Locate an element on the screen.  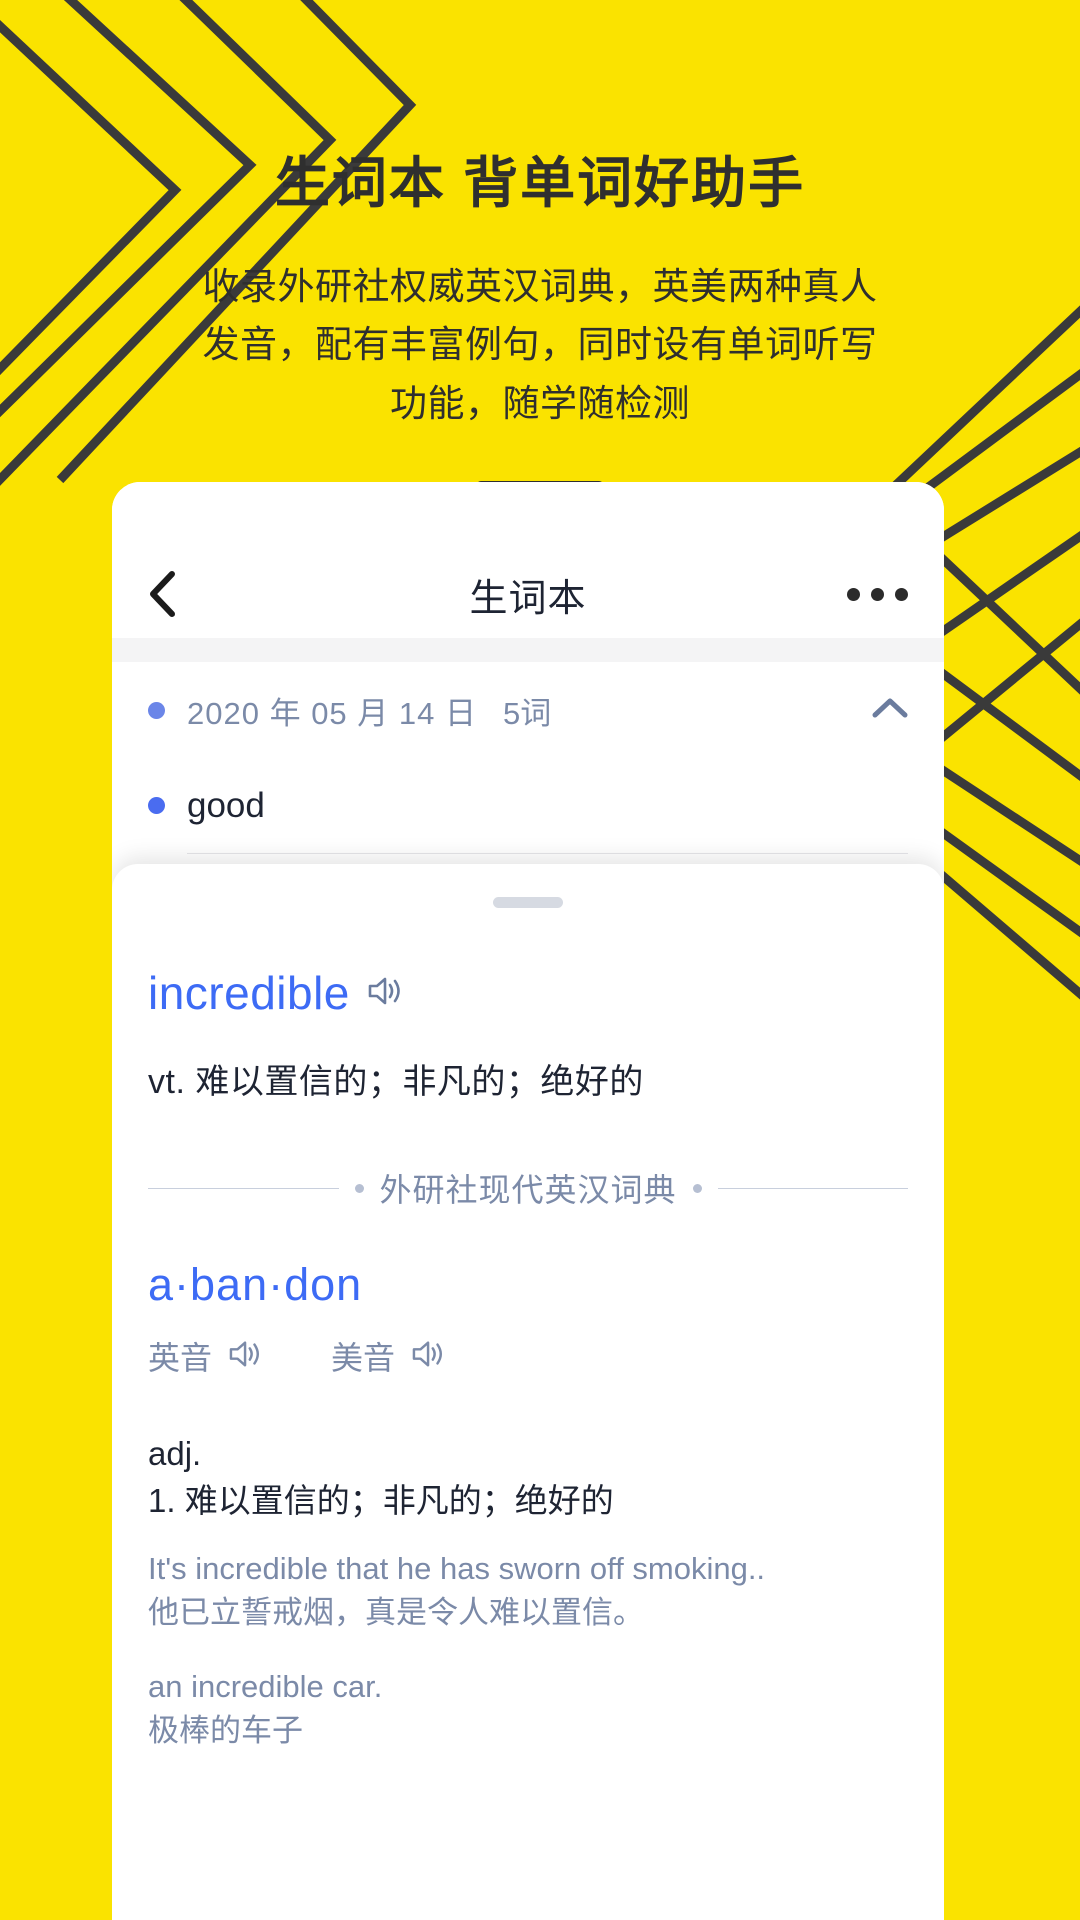
pronunciation-us: 美音 is located at coordinates (389, 1356).